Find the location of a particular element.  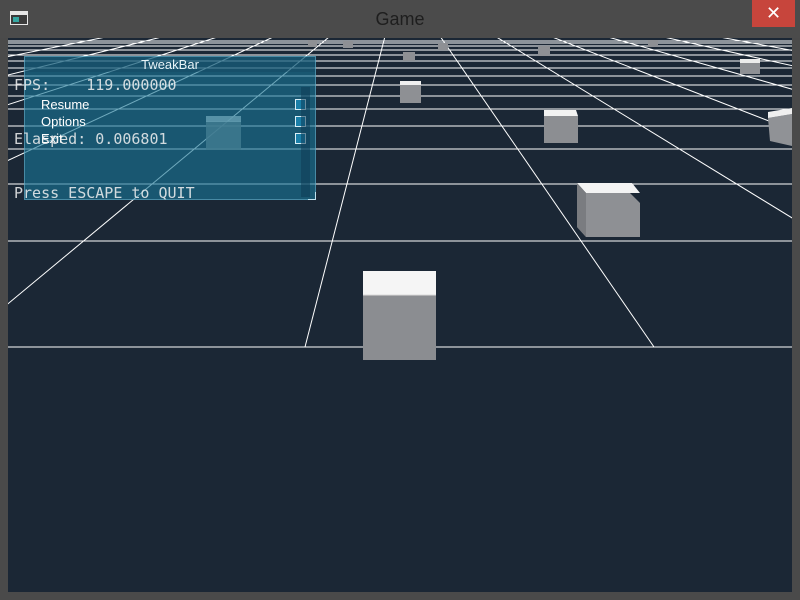

resize-handle-icon is located at coordinates (312, 196).